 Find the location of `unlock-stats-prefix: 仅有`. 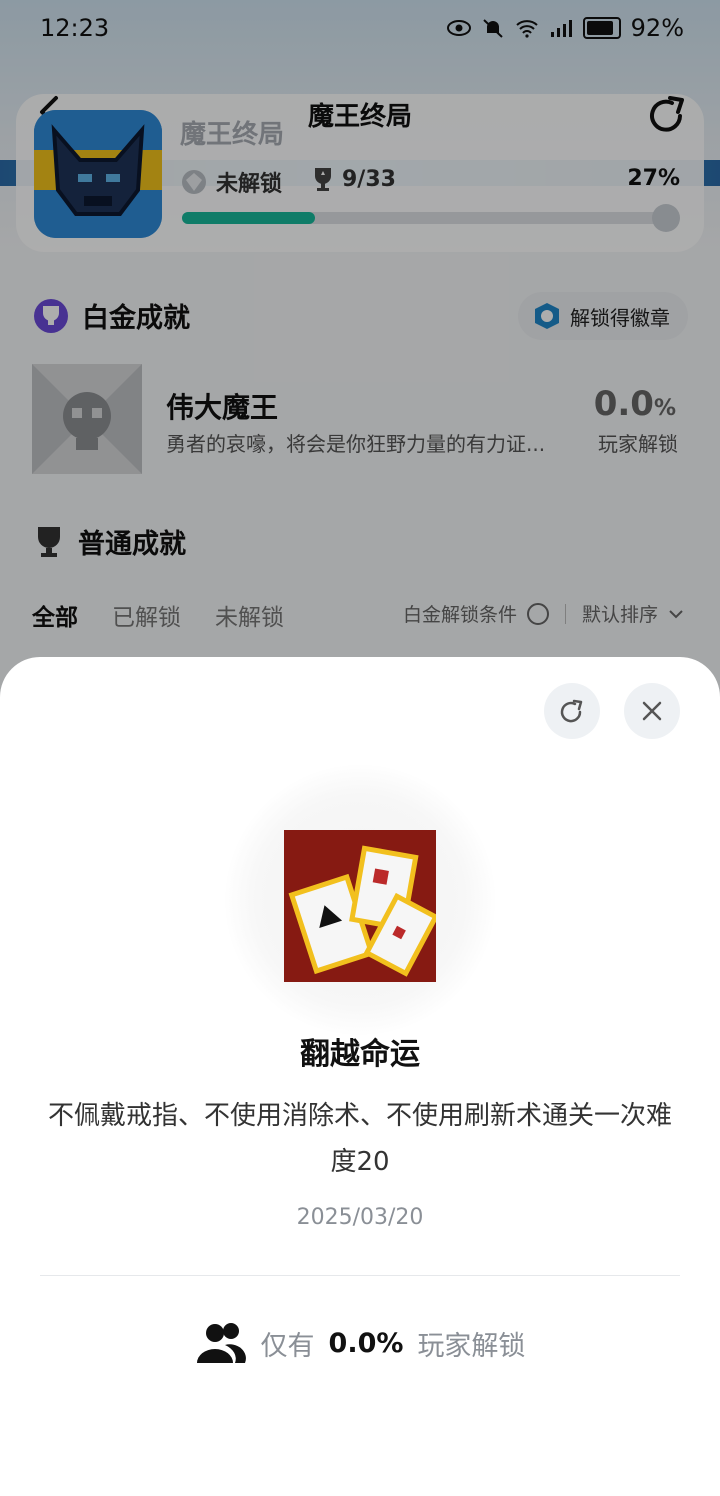

unlock-stats-prefix: 仅有 is located at coordinates (287, 1346).